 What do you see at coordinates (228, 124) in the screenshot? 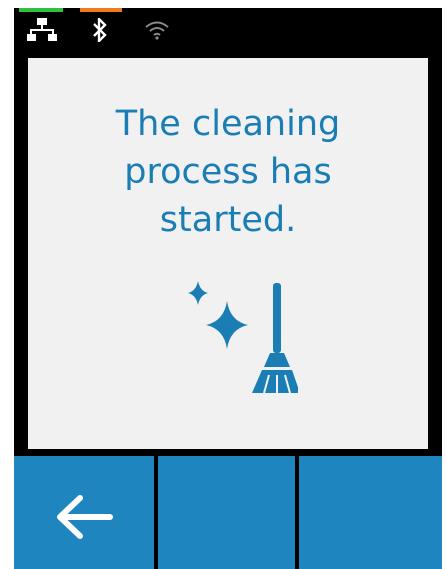
I see `message-line-1: The cleaning` at bounding box center [228, 124].